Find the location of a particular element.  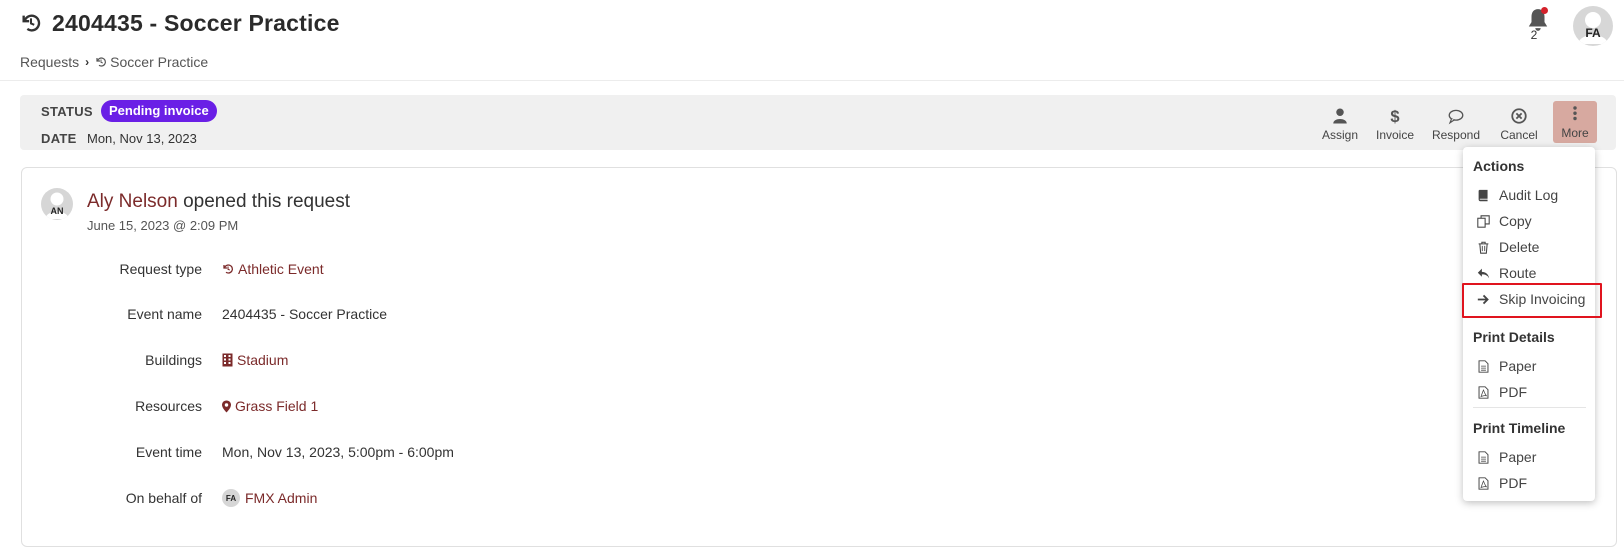

dollar-icon: $ is located at coordinates (1394, 116).